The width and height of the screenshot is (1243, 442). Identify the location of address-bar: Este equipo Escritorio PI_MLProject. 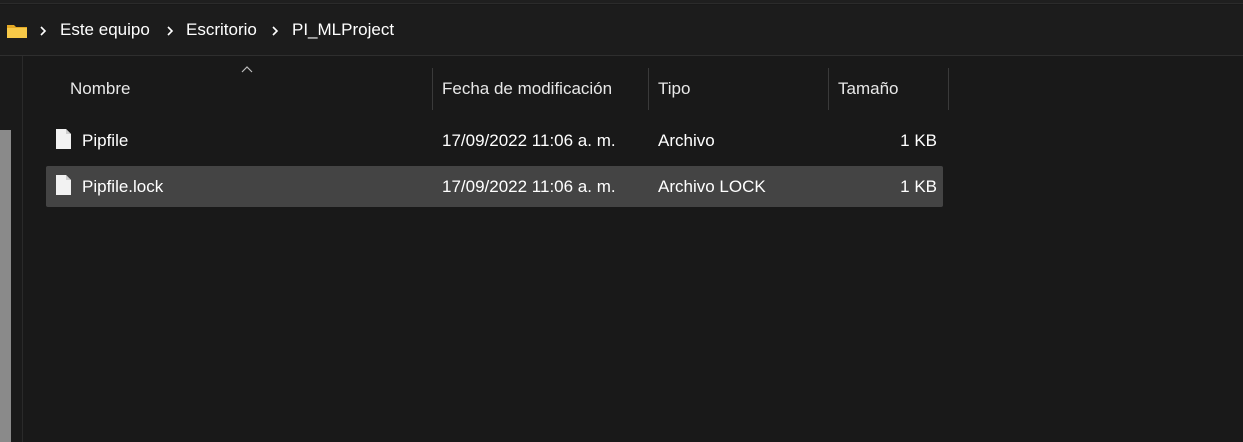
(621, 30).